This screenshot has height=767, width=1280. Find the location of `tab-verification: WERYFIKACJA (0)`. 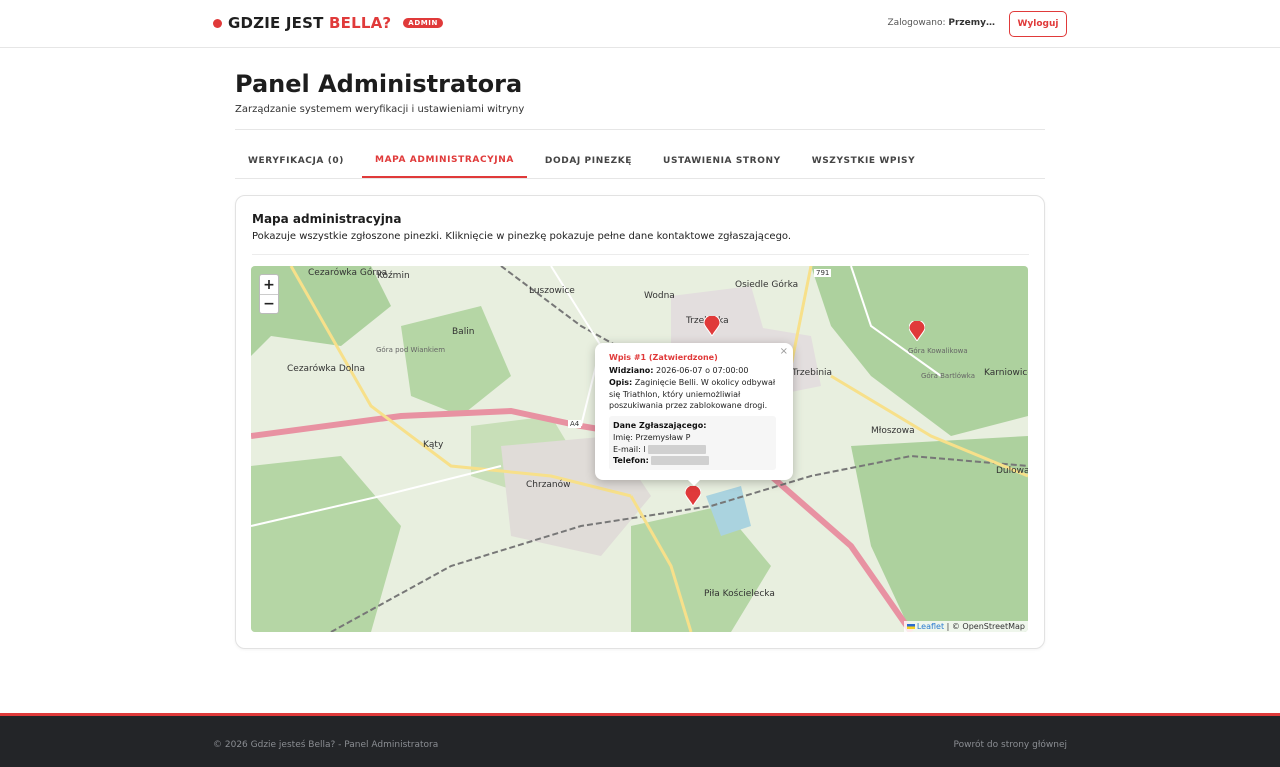

tab-verification: WERYFIKACJA (0) is located at coordinates (296, 160).